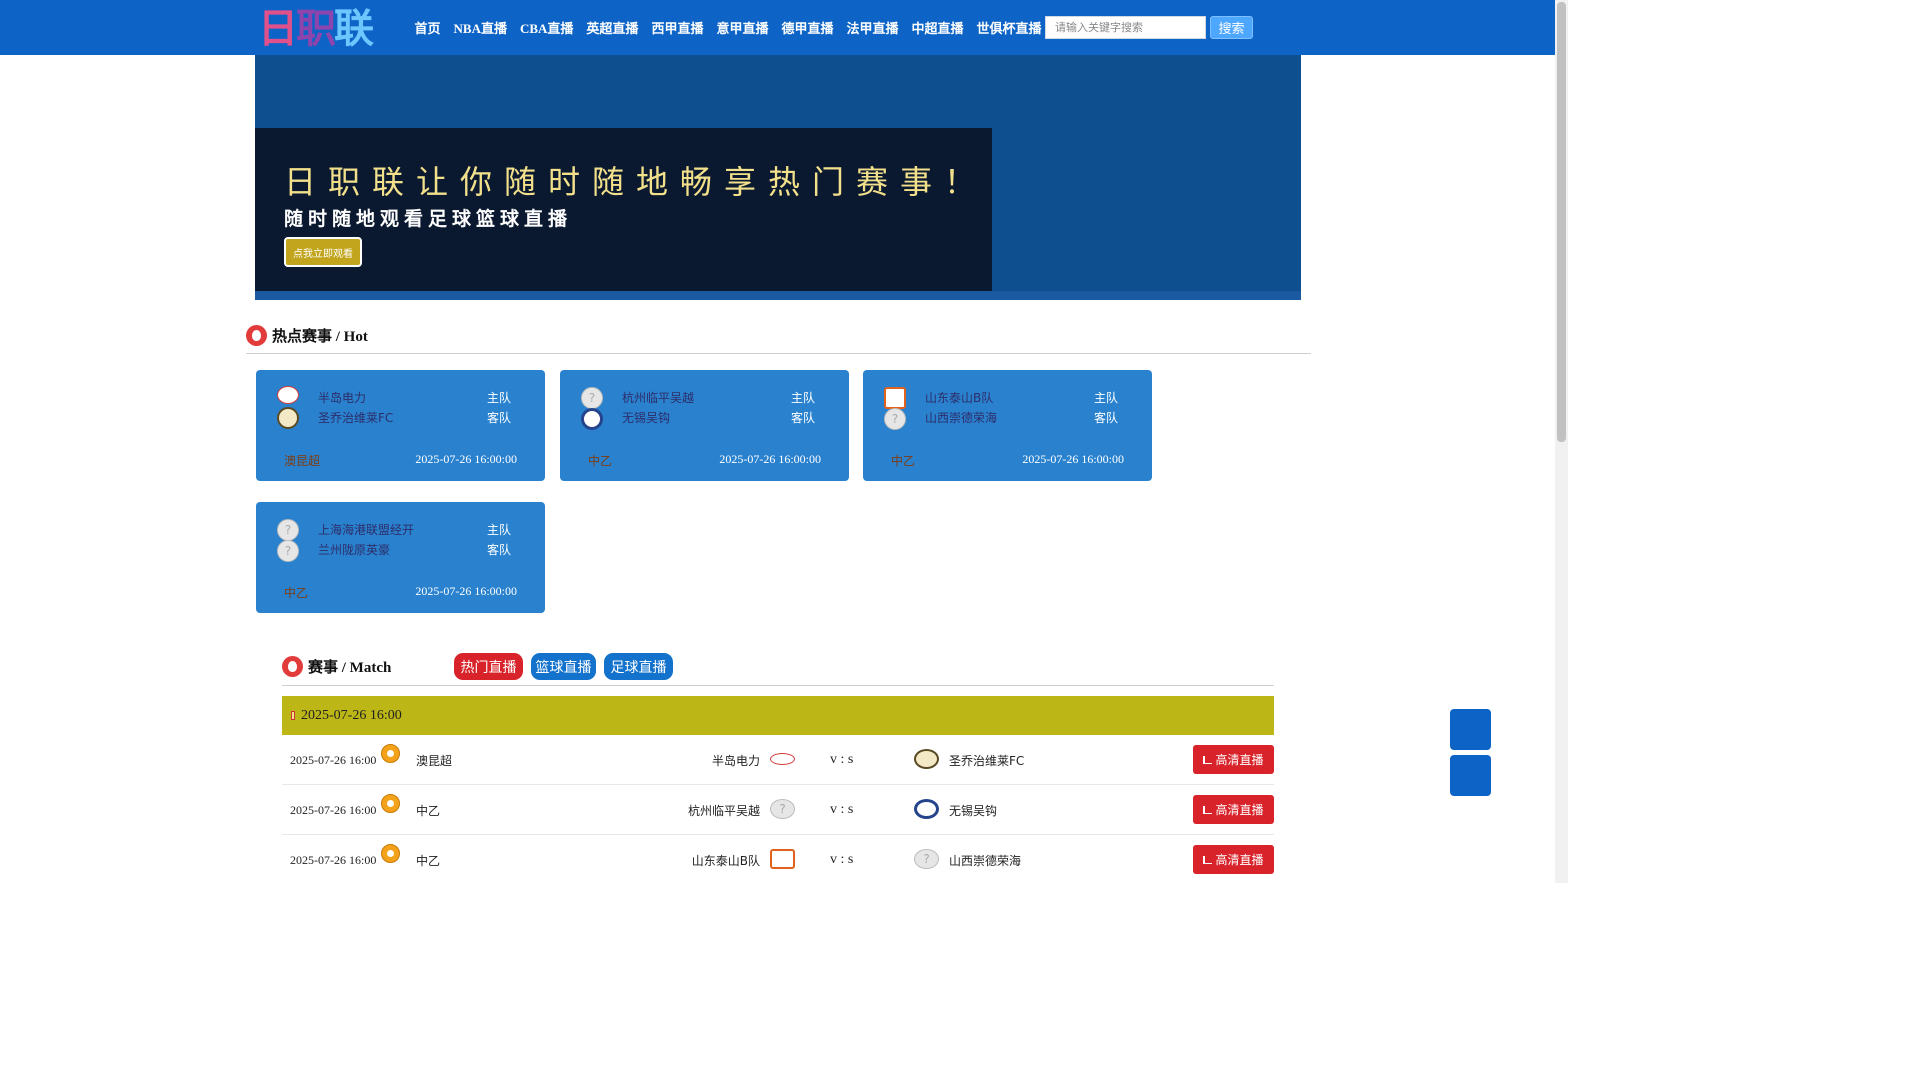 This screenshot has height=1080, width=1920. Describe the element at coordinates (778, 353) in the screenshot. I see `hot-divider` at that location.